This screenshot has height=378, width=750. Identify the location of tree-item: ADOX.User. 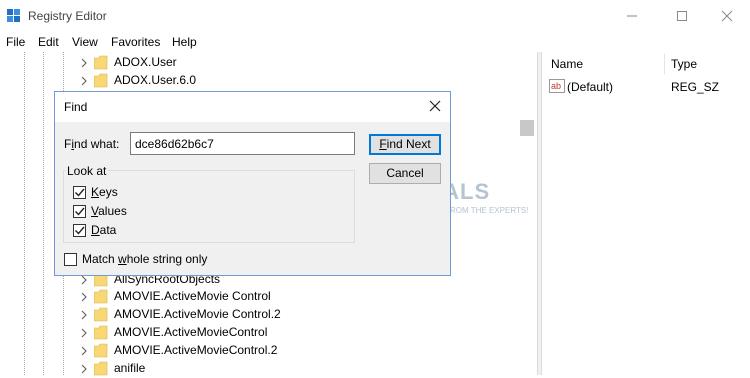
(240, 63).